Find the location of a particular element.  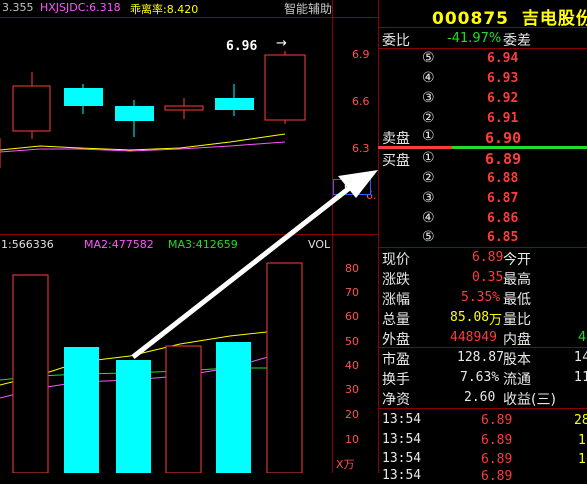

ask-price-5: 6.94 is located at coordinates (502, 58).